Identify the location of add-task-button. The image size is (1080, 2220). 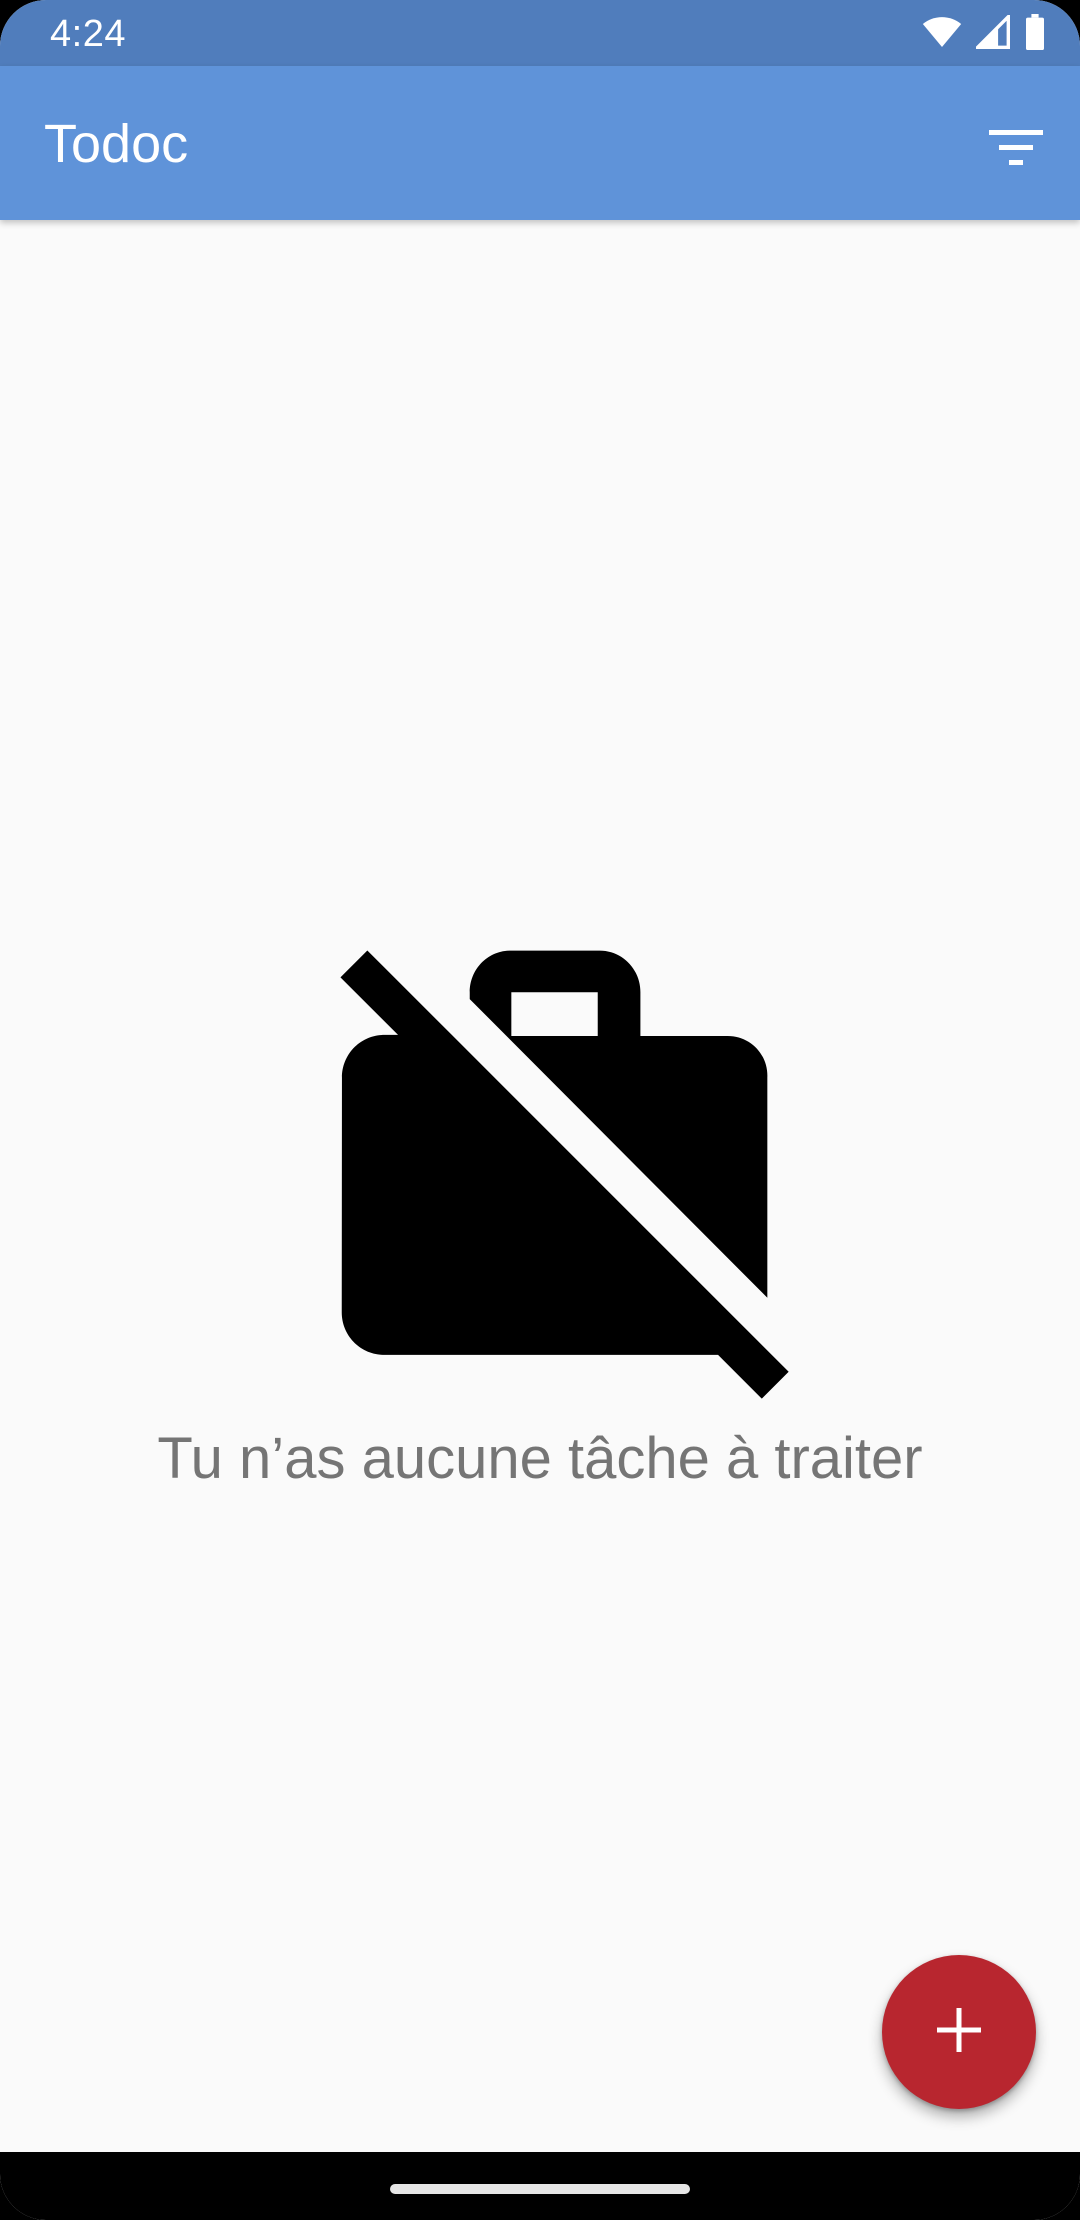
(959, 2032).